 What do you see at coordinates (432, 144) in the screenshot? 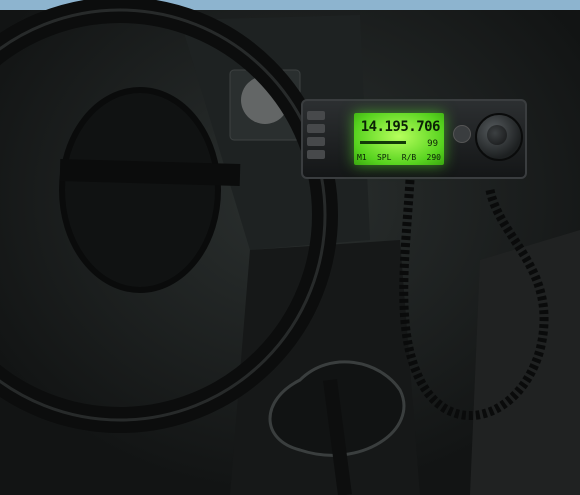
I see `meter-number: 99` at bounding box center [432, 144].